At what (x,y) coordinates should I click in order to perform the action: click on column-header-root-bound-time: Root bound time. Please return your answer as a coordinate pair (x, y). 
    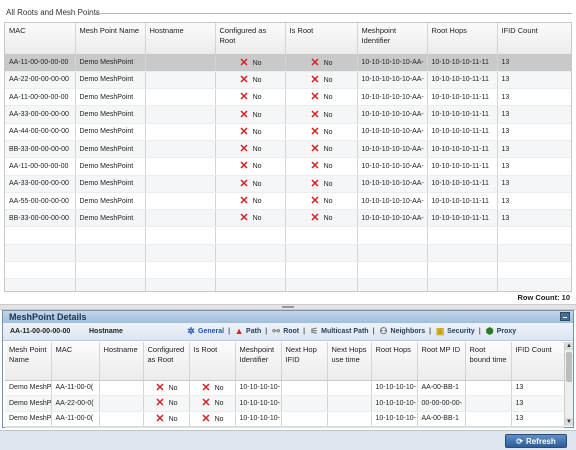
    Looking at the image, I should click on (488, 361).